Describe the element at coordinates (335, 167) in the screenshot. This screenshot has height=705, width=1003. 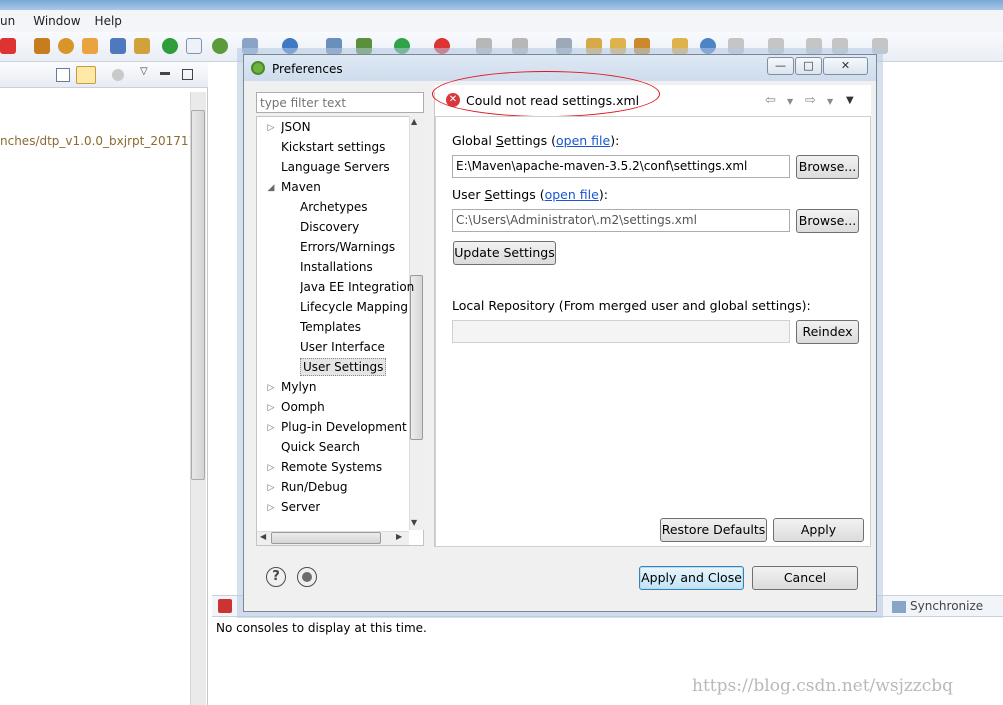
I see `tree-item: Language Servers` at that location.